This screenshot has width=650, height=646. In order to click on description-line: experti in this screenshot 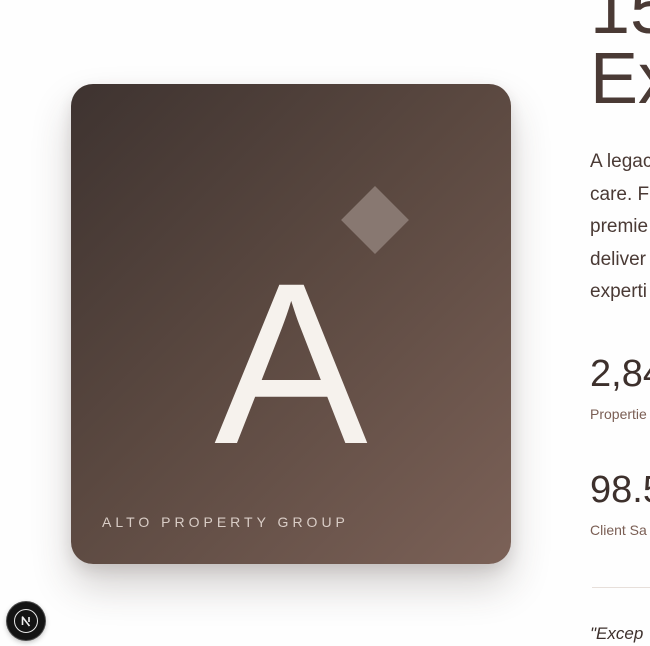, I will do `click(619, 291)`.